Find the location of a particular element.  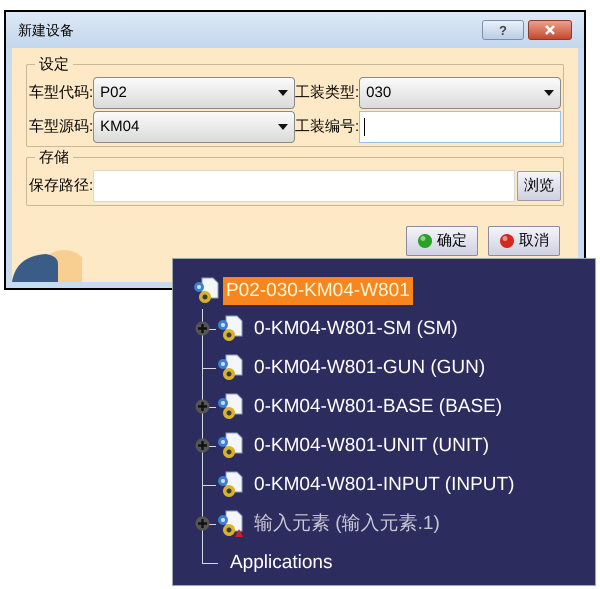

cancel-icon is located at coordinates (507, 241).